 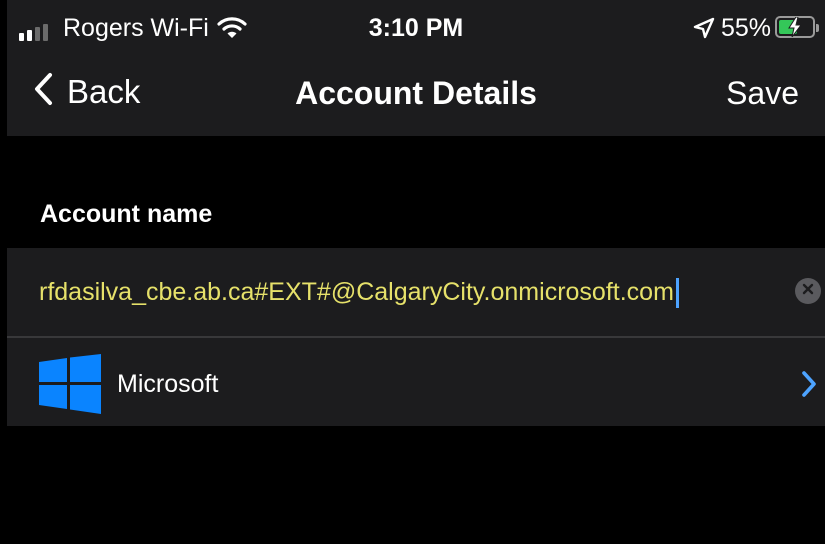 I want to click on clear-text-button, so click(x=808, y=291).